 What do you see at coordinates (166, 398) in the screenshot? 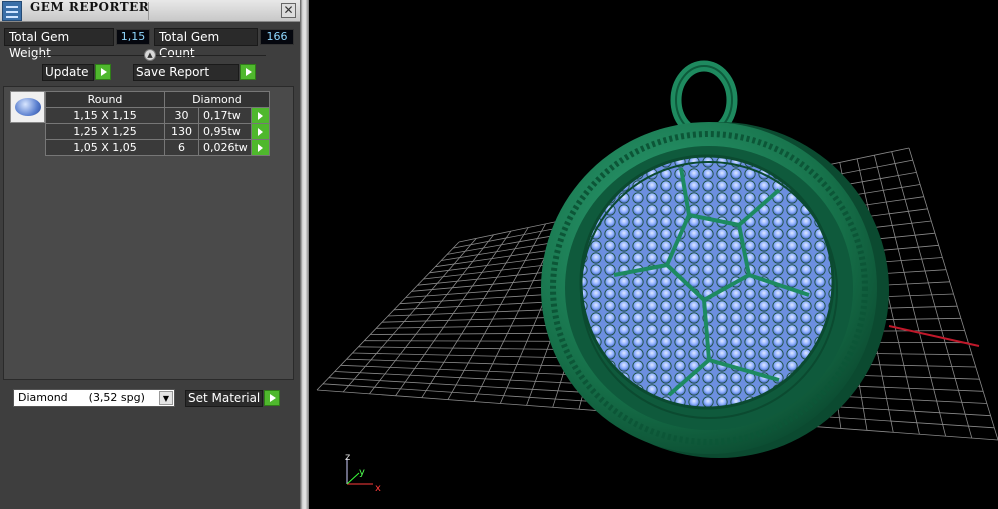
I see `chevron-down-icon: ▼` at bounding box center [166, 398].